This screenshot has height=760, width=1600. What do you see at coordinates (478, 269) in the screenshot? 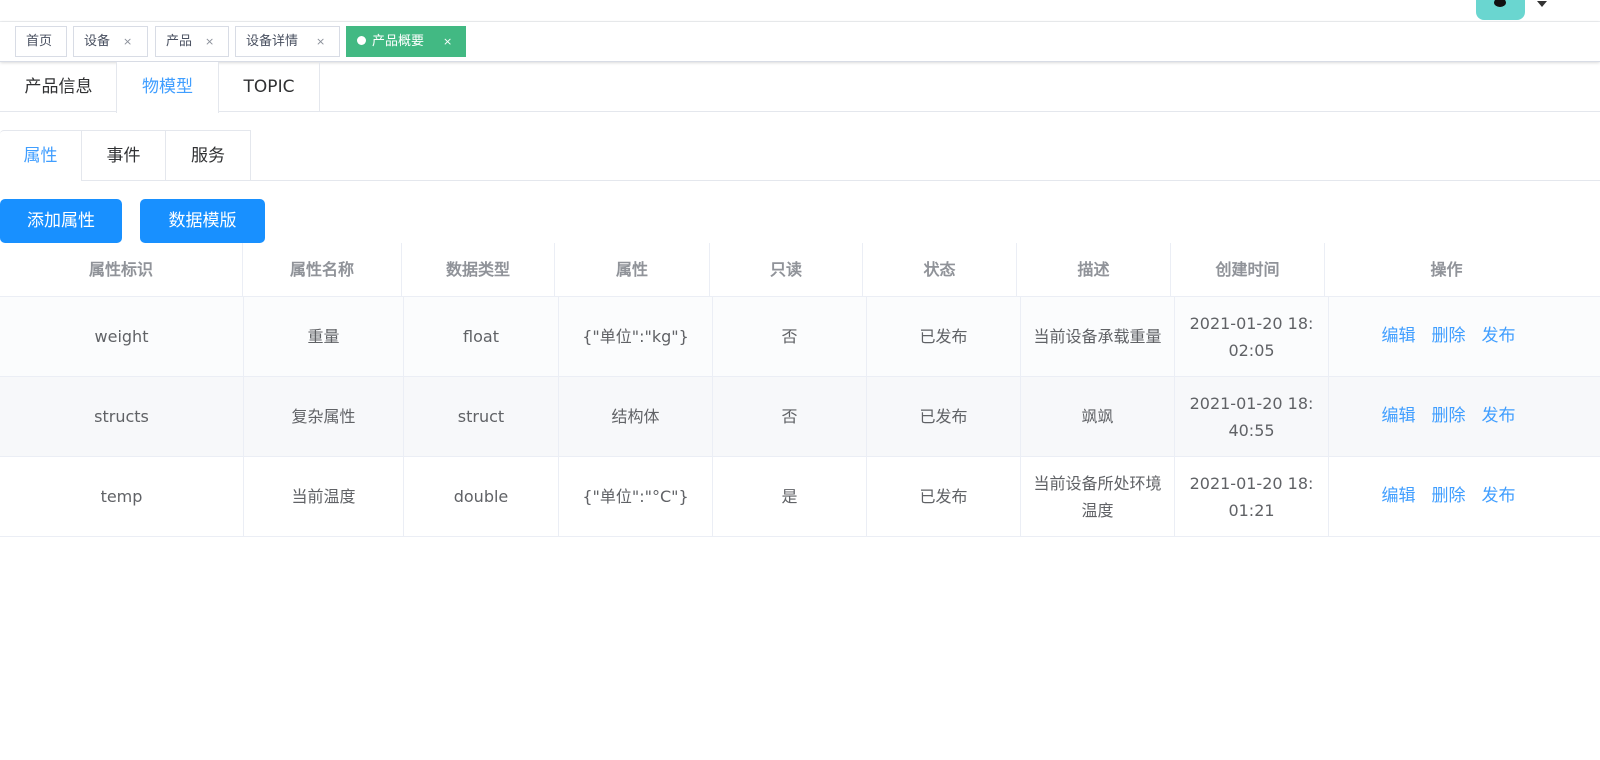
I see `column-header: 数据类型` at bounding box center [478, 269].